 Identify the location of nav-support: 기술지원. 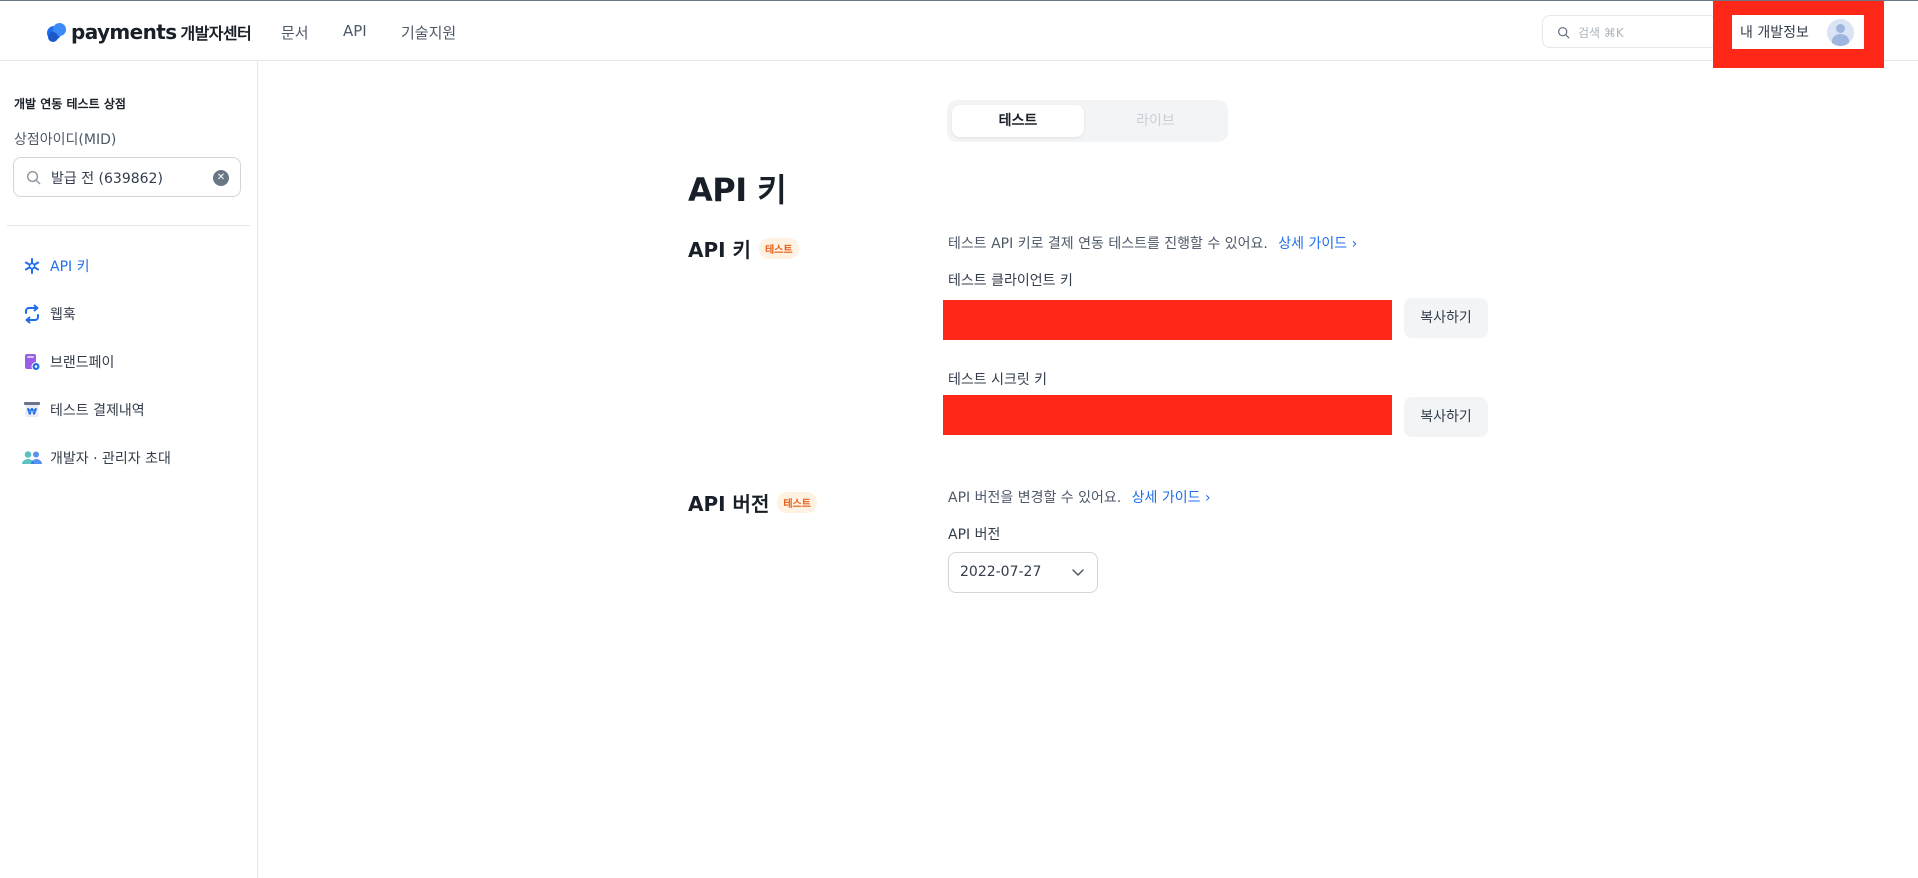
(428, 32).